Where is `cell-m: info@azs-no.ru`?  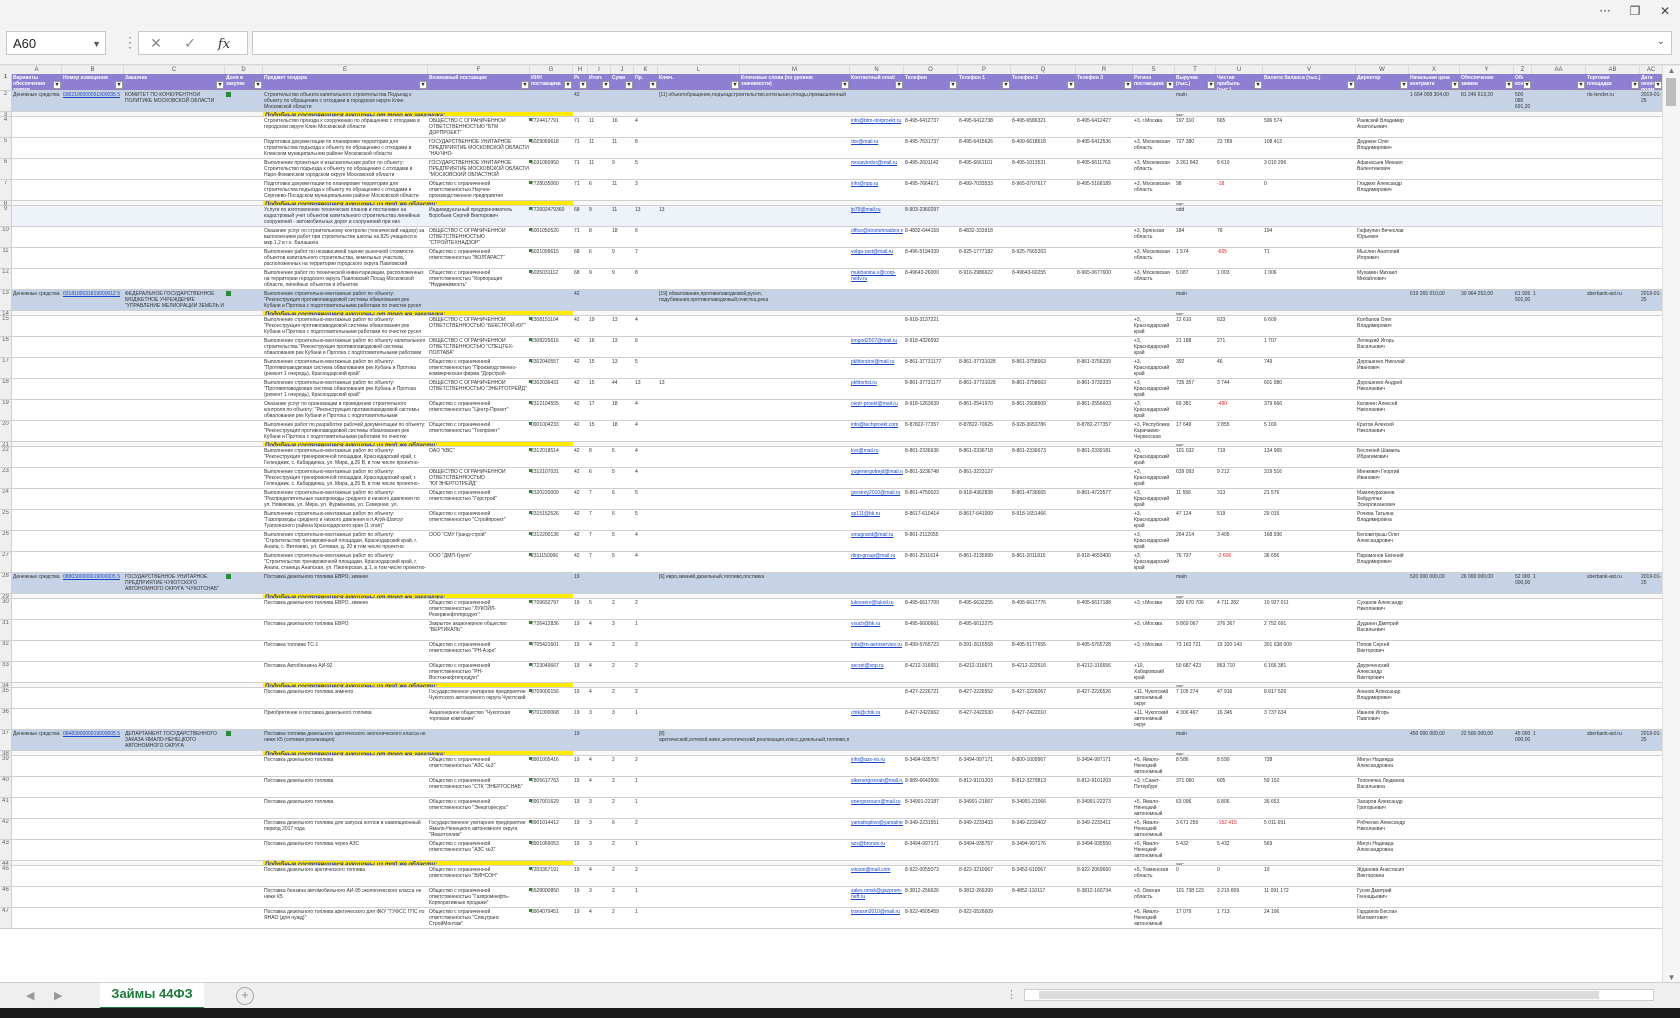 cell-m: info@azs-no.ru is located at coordinates (877, 766).